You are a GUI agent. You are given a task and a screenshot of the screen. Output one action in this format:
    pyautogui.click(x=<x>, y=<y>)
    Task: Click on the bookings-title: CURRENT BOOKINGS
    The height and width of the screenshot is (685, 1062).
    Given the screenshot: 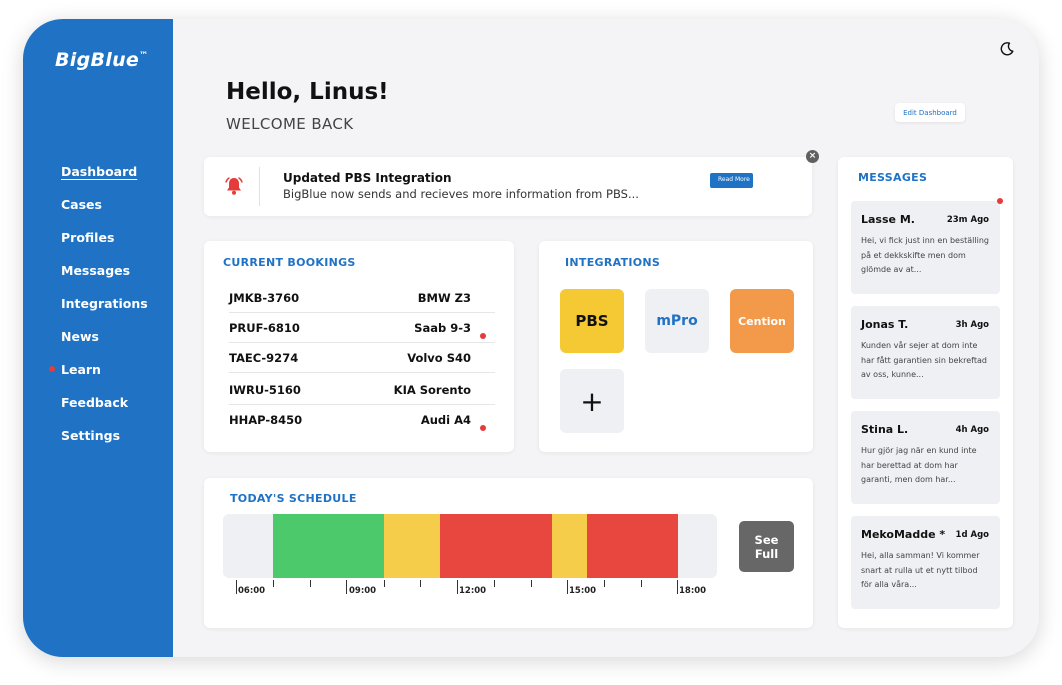 What is the action you would take?
    pyautogui.click(x=289, y=262)
    